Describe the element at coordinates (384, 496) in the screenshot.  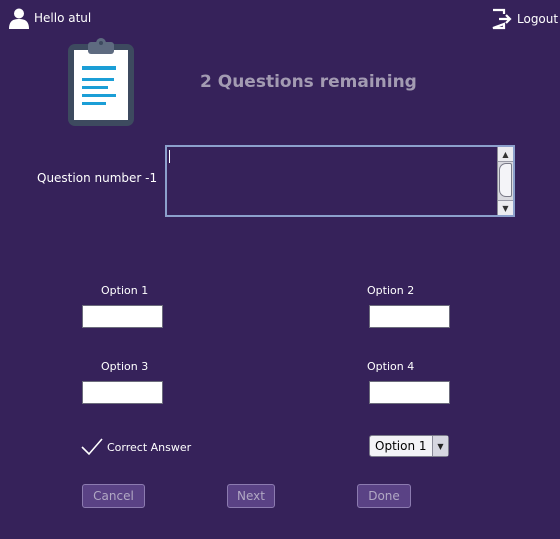
I see `done-button: Done` at that location.